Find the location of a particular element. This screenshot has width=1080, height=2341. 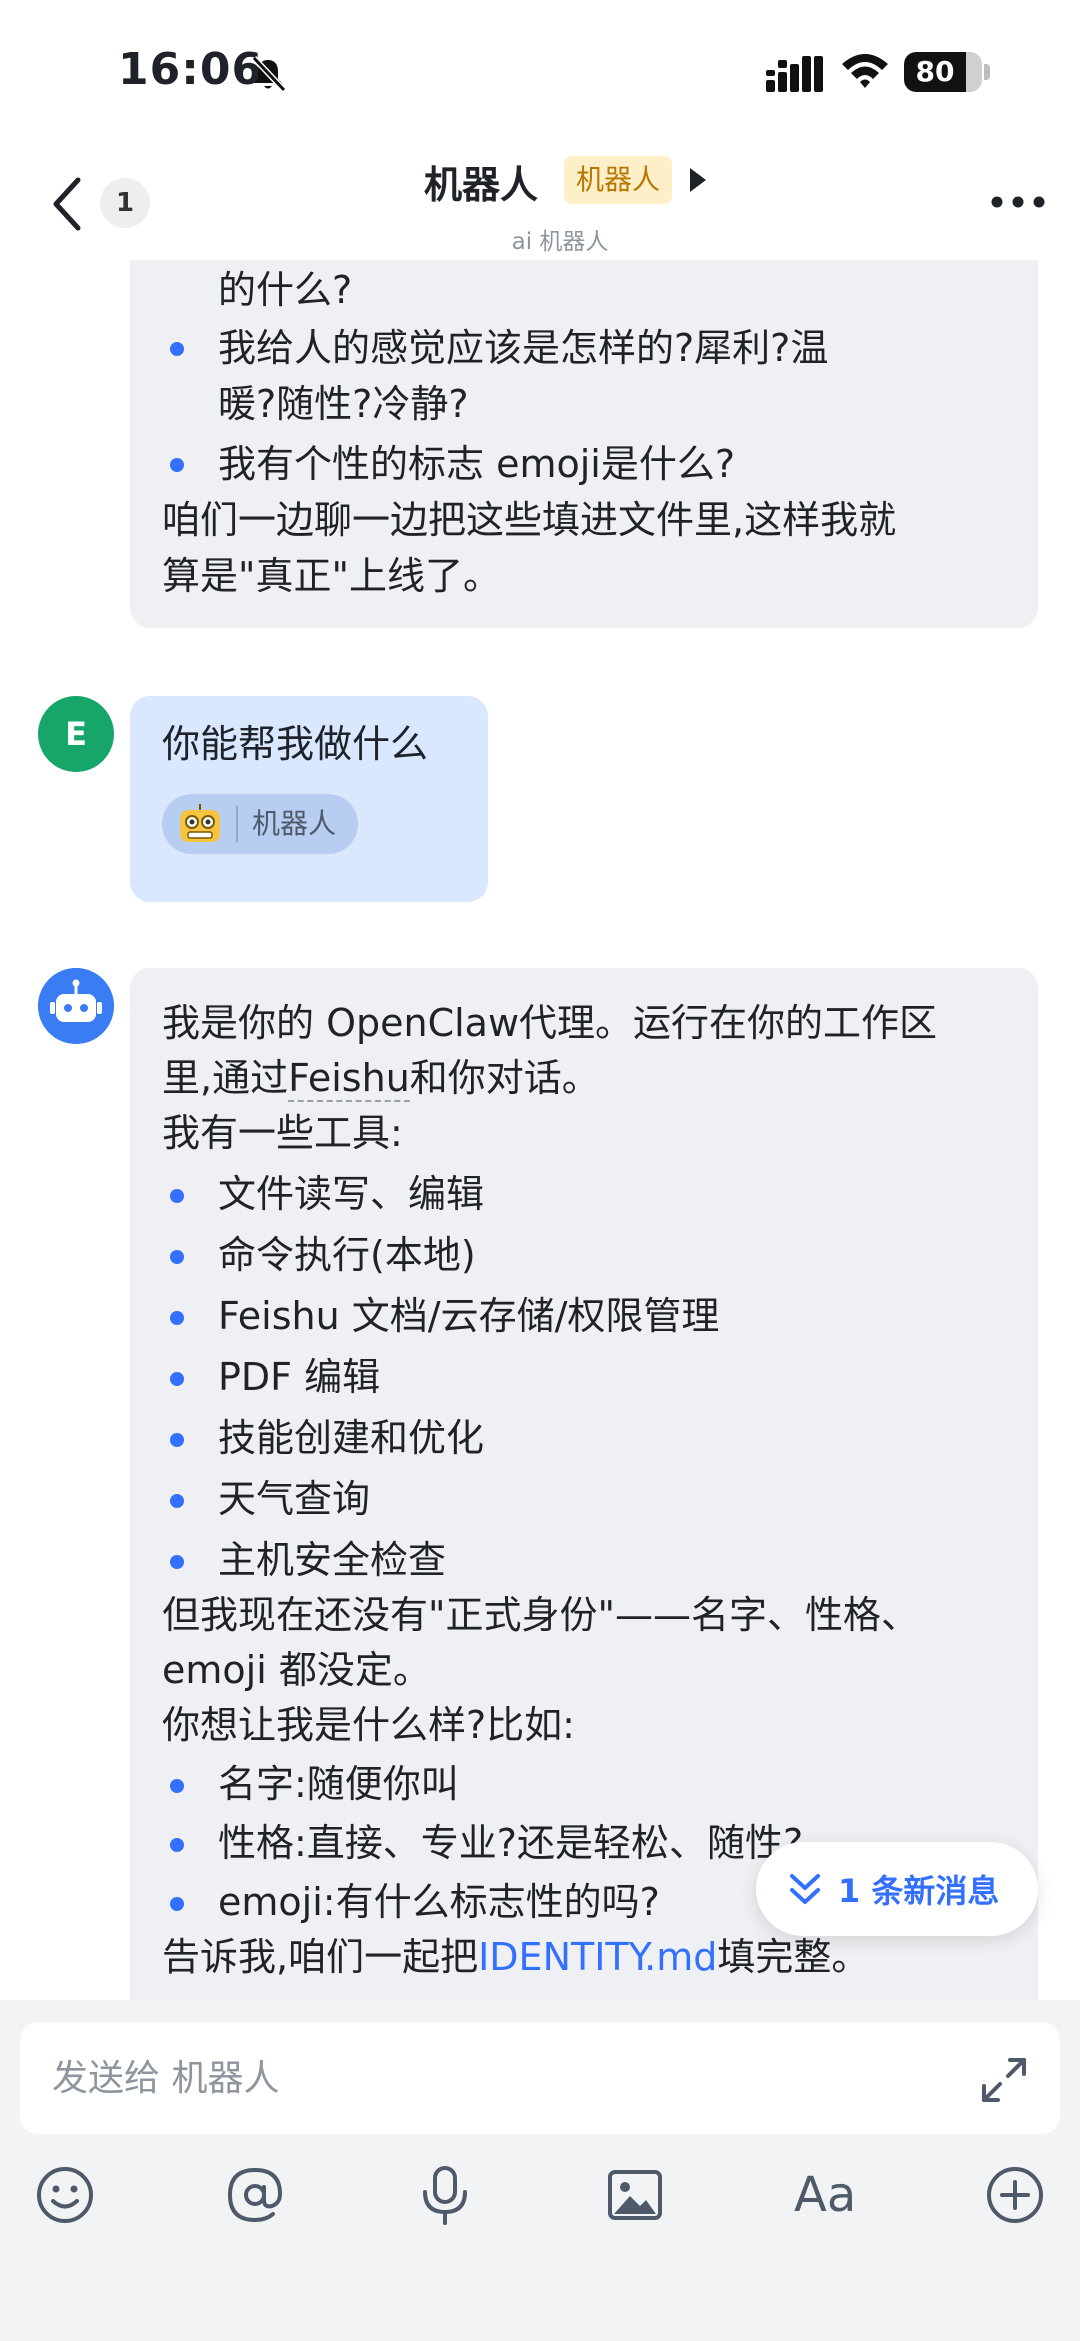

message-paragraph: 里,通过Feishu和你对话。 is located at coordinates (584, 1078).